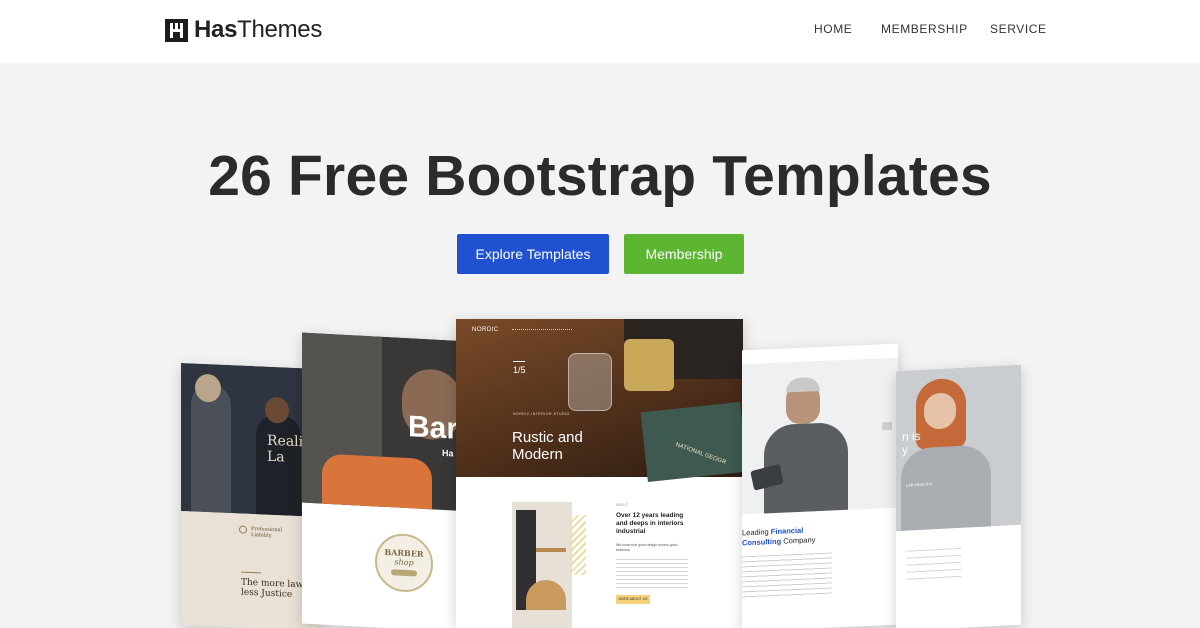  Describe the element at coordinates (433, 428) in the screenshot. I see `barber-hero-text: Bar` at that location.